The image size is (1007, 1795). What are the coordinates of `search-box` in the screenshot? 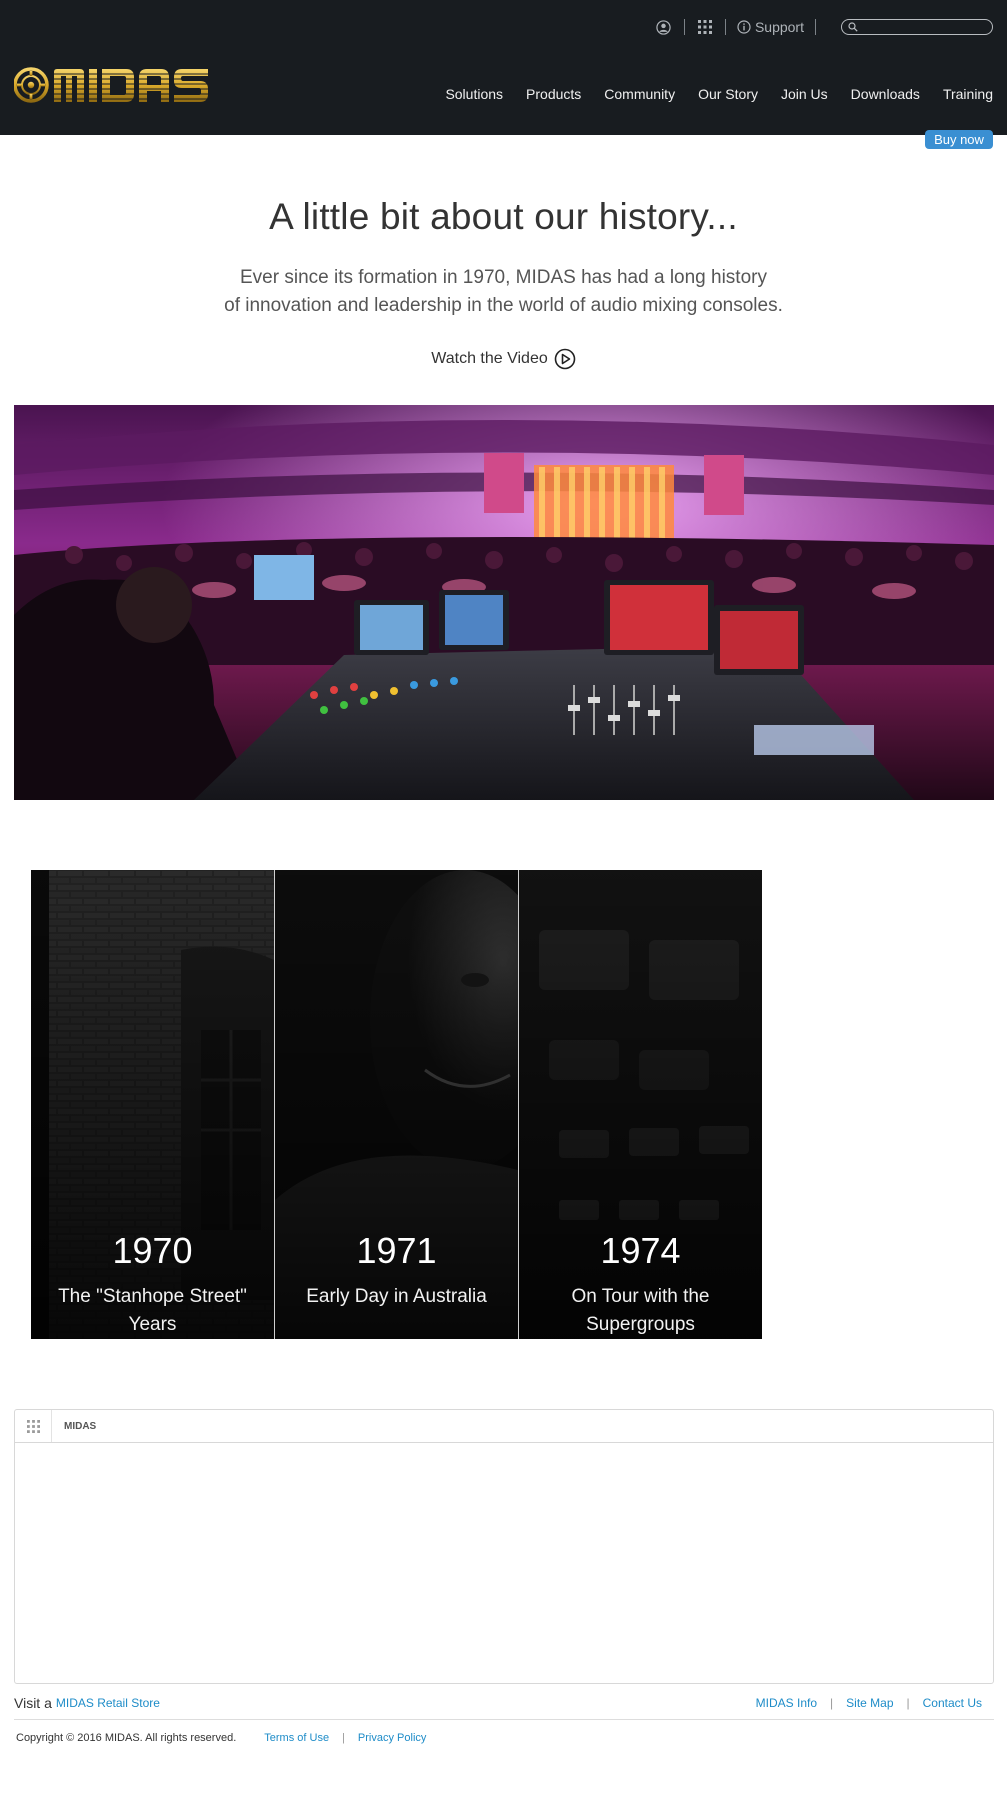 It's located at (917, 27).